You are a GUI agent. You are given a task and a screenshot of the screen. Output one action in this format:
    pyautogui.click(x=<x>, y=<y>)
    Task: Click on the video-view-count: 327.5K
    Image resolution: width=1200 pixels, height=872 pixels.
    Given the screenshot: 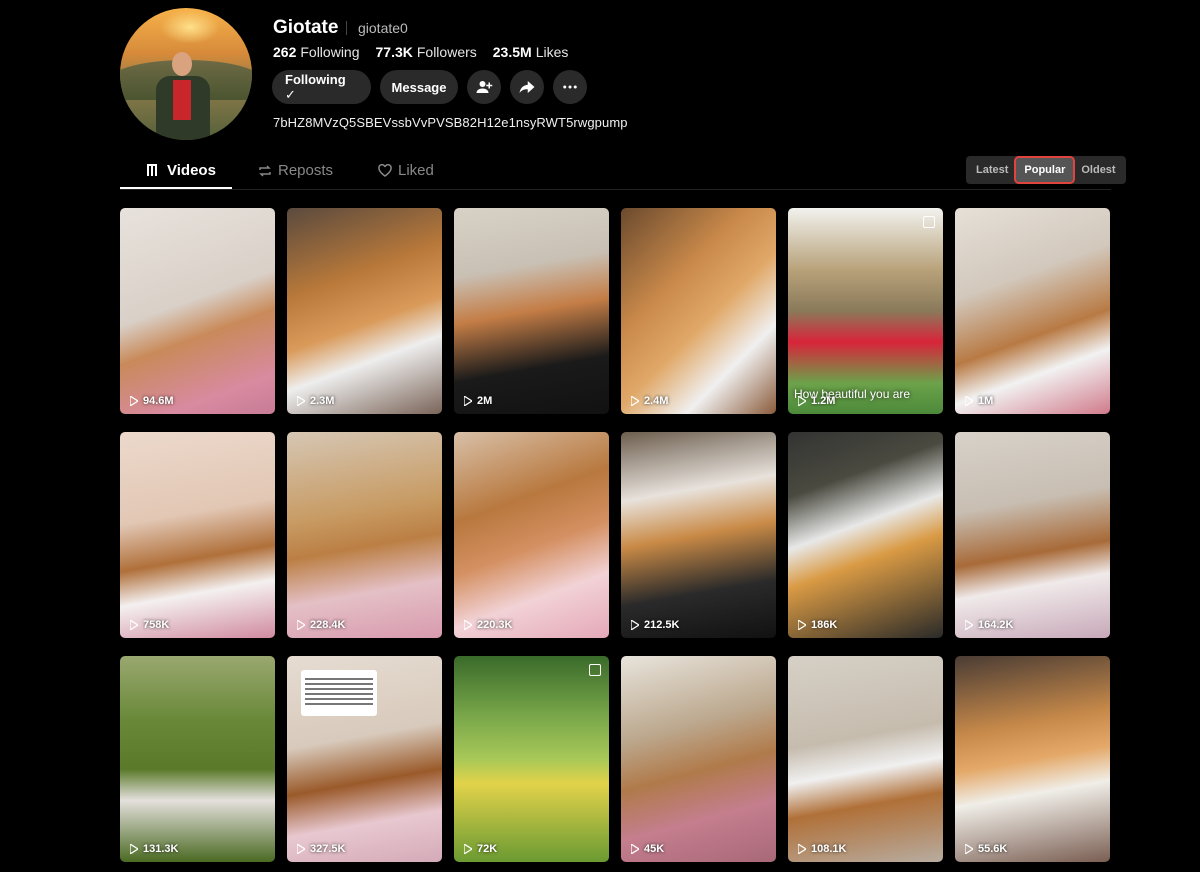 What is the action you would take?
    pyautogui.click(x=321, y=849)
    